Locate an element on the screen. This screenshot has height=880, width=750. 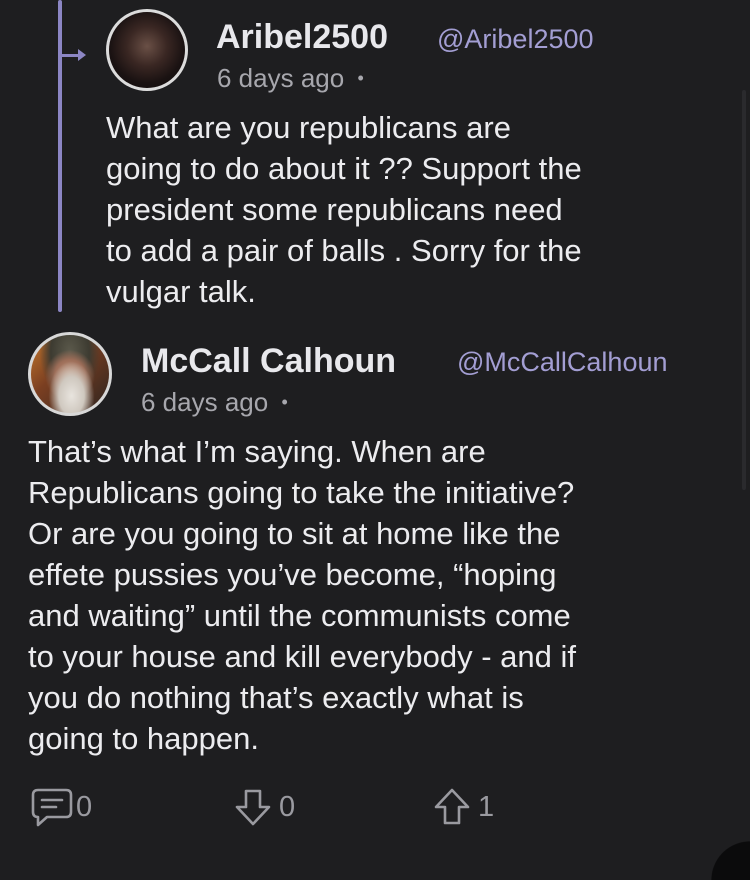
scrollbar-track is located at coordinates (744, 290).